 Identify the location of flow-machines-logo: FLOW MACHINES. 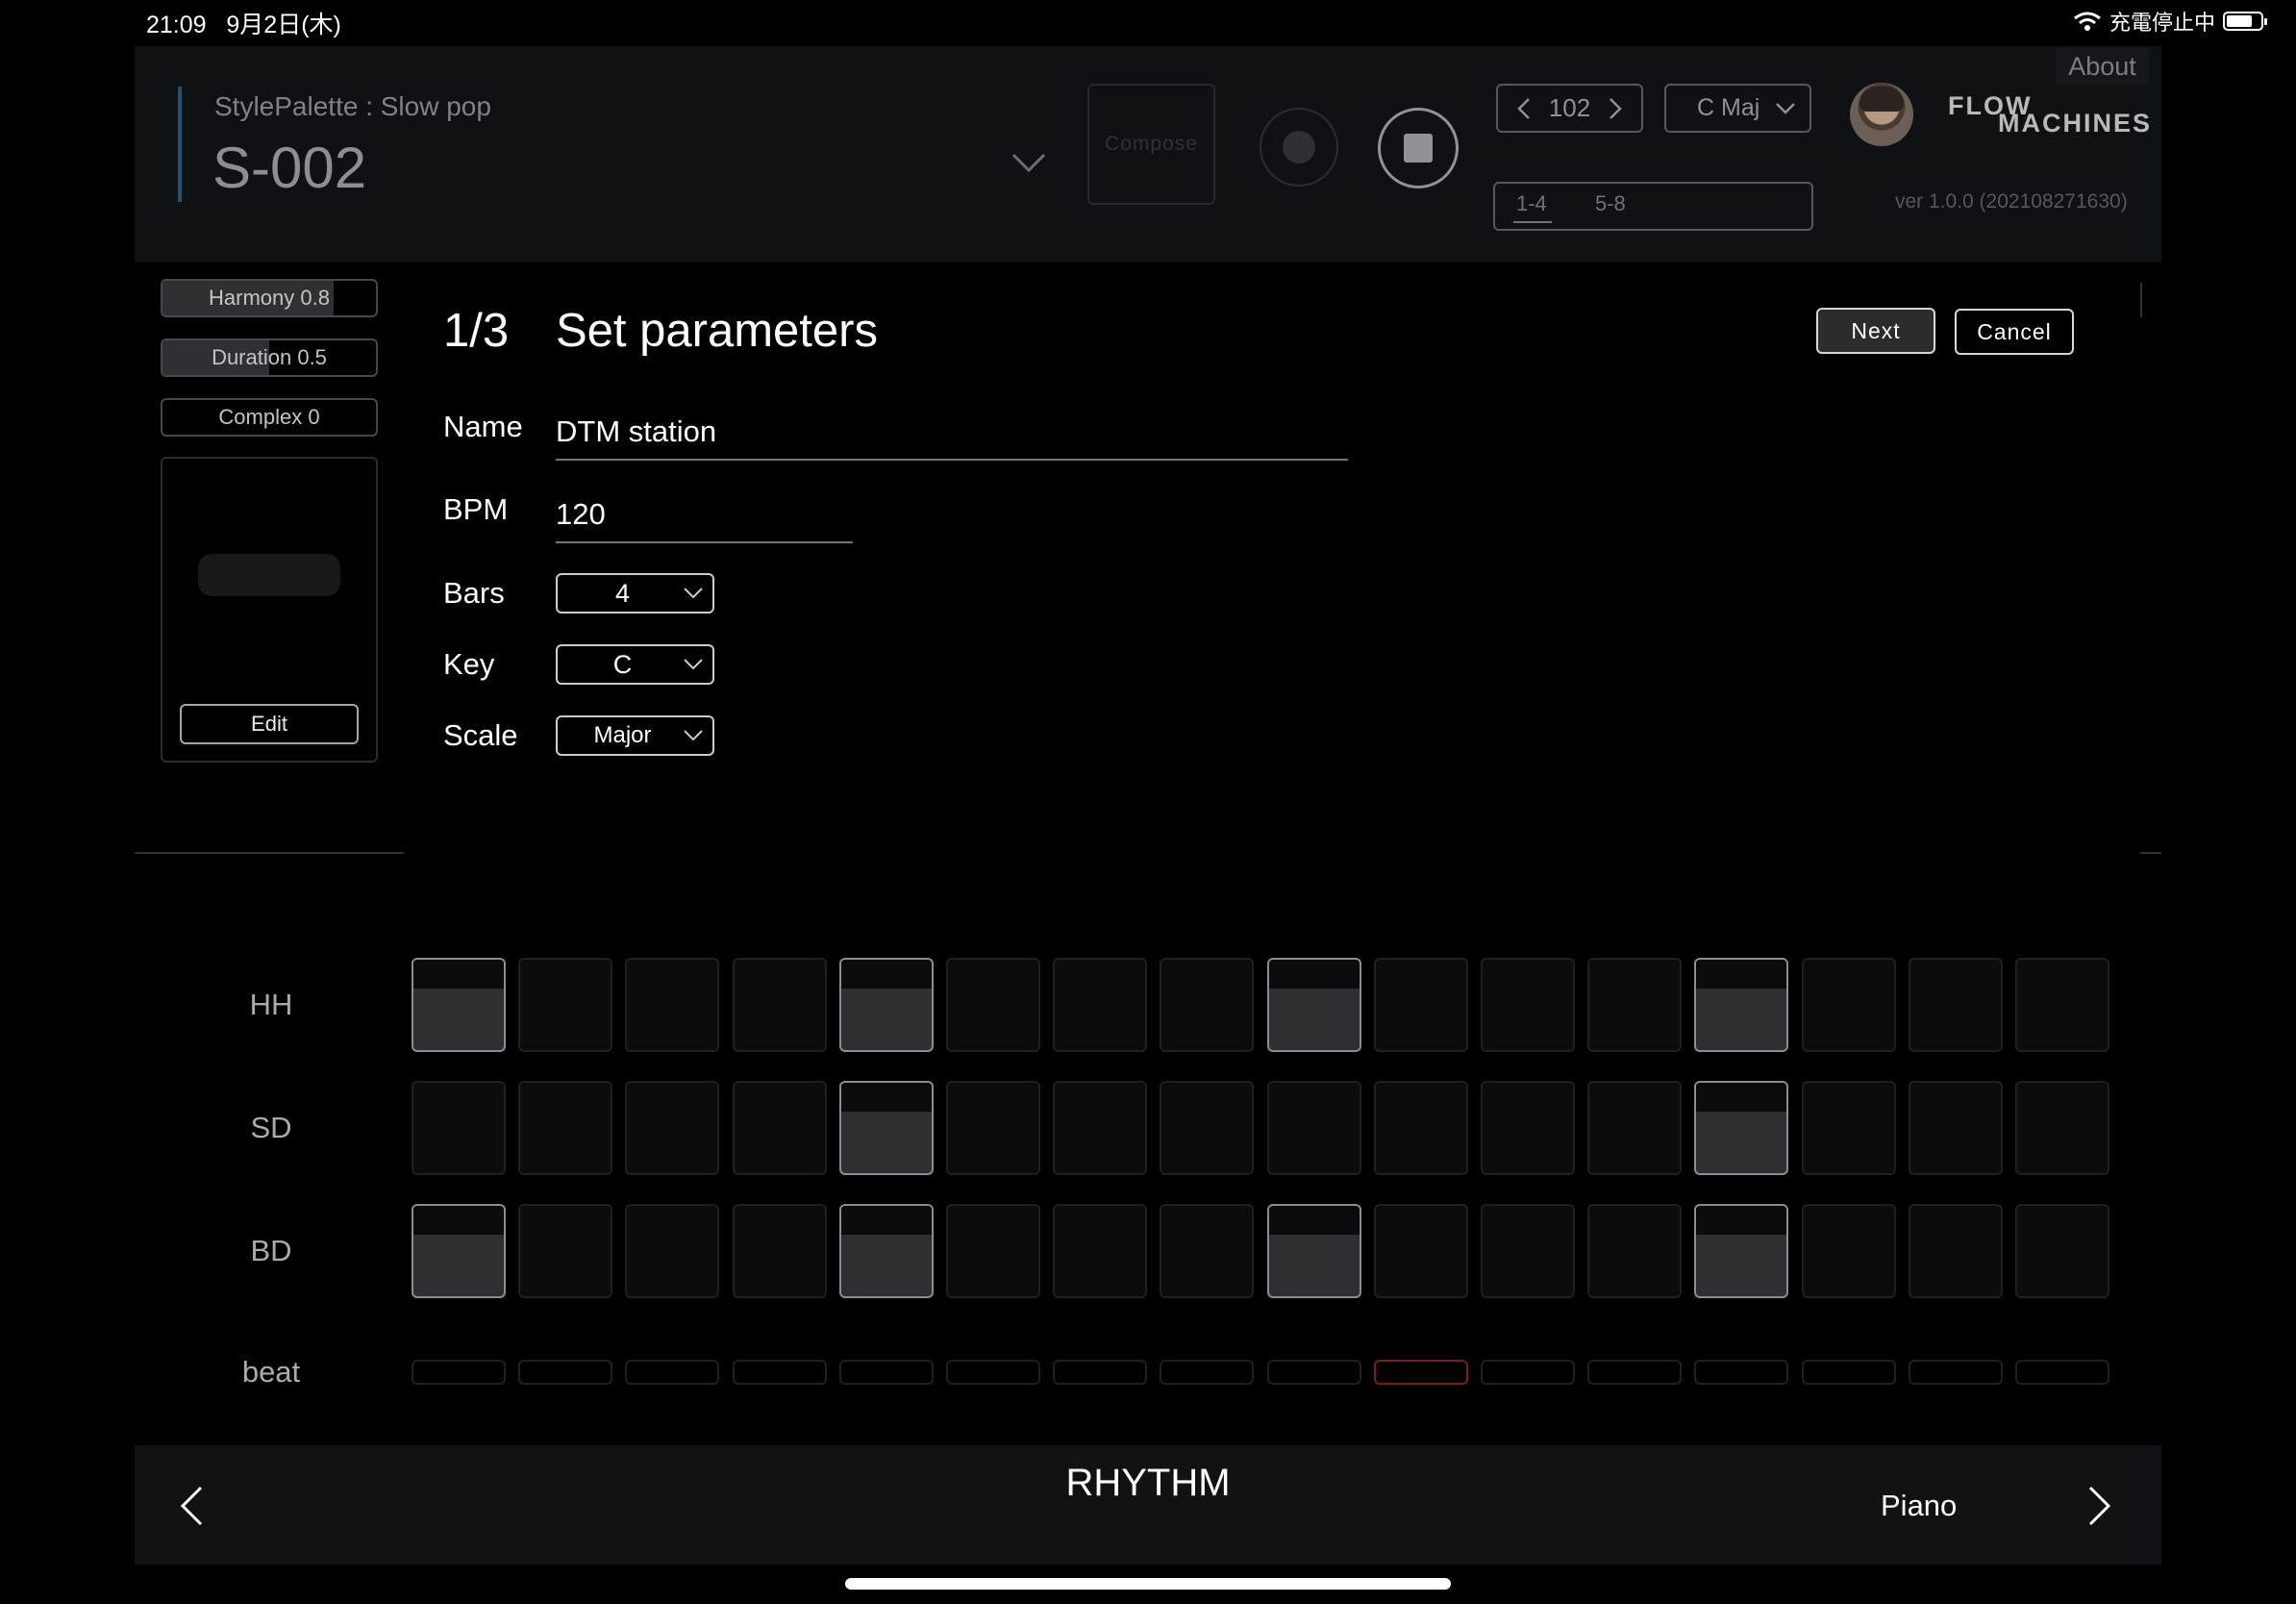
(2049, 115).